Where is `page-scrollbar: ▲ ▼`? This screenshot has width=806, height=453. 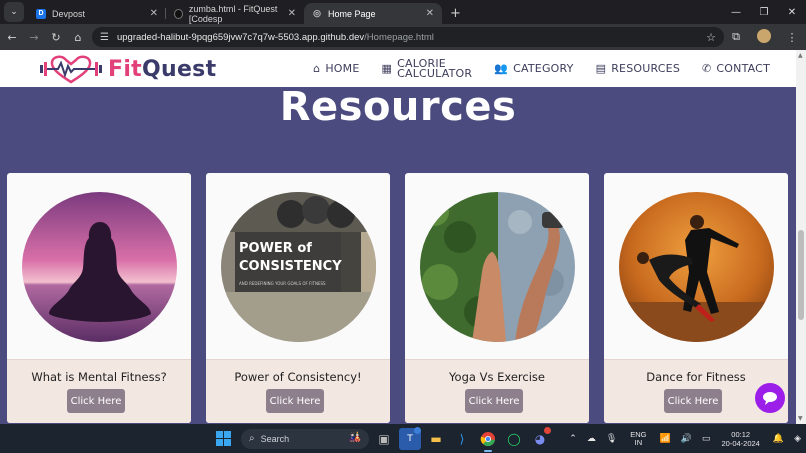
page-scrollbar: ▲ ▼ is located at coordinates (801, 237).